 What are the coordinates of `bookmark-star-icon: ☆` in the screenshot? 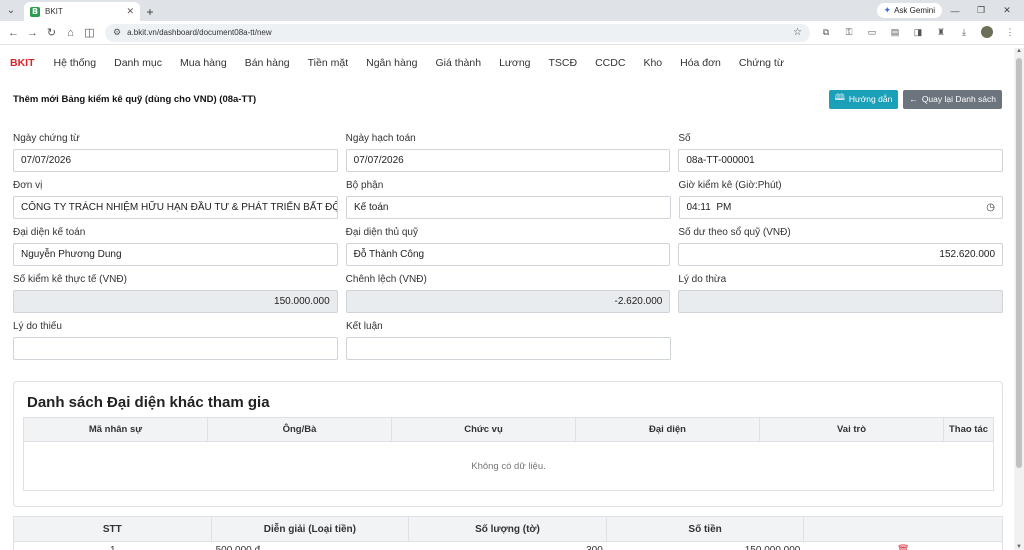 It's located at (797, 32).